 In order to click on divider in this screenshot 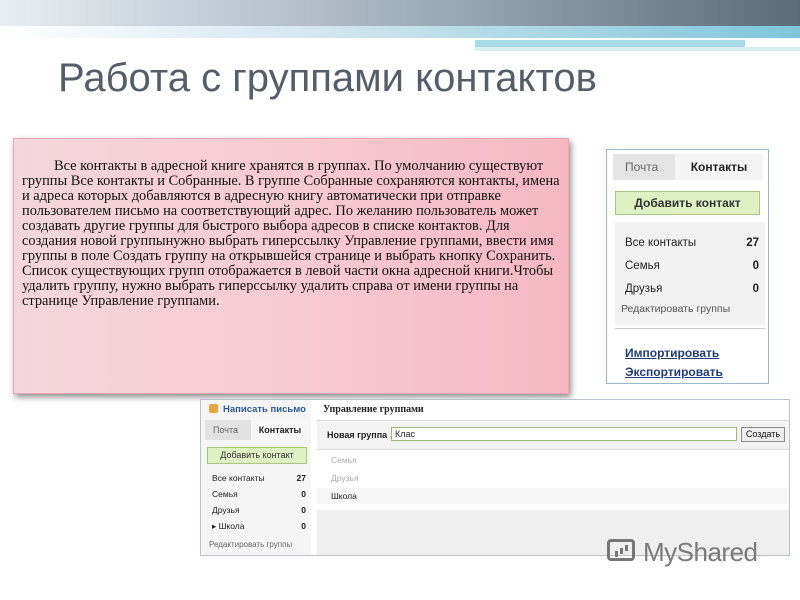, I will do `click(690, 328)`.